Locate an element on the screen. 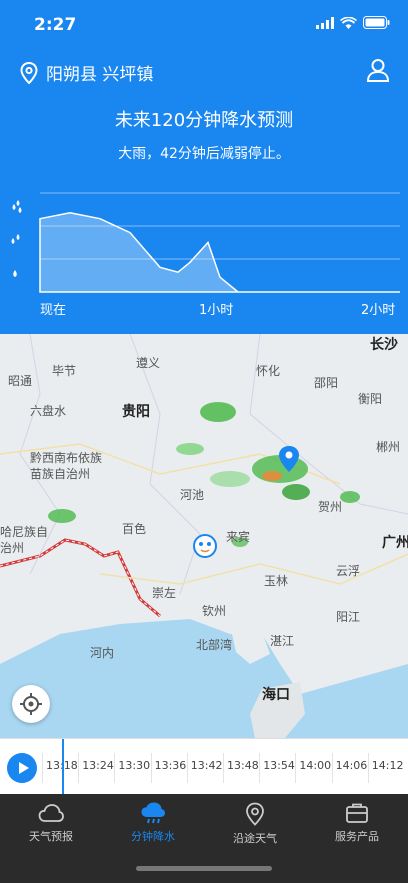 This screenshot has width=408, height=883. tab-minute-precipitation: 分钟降水 is located at coordinates (153, 823).